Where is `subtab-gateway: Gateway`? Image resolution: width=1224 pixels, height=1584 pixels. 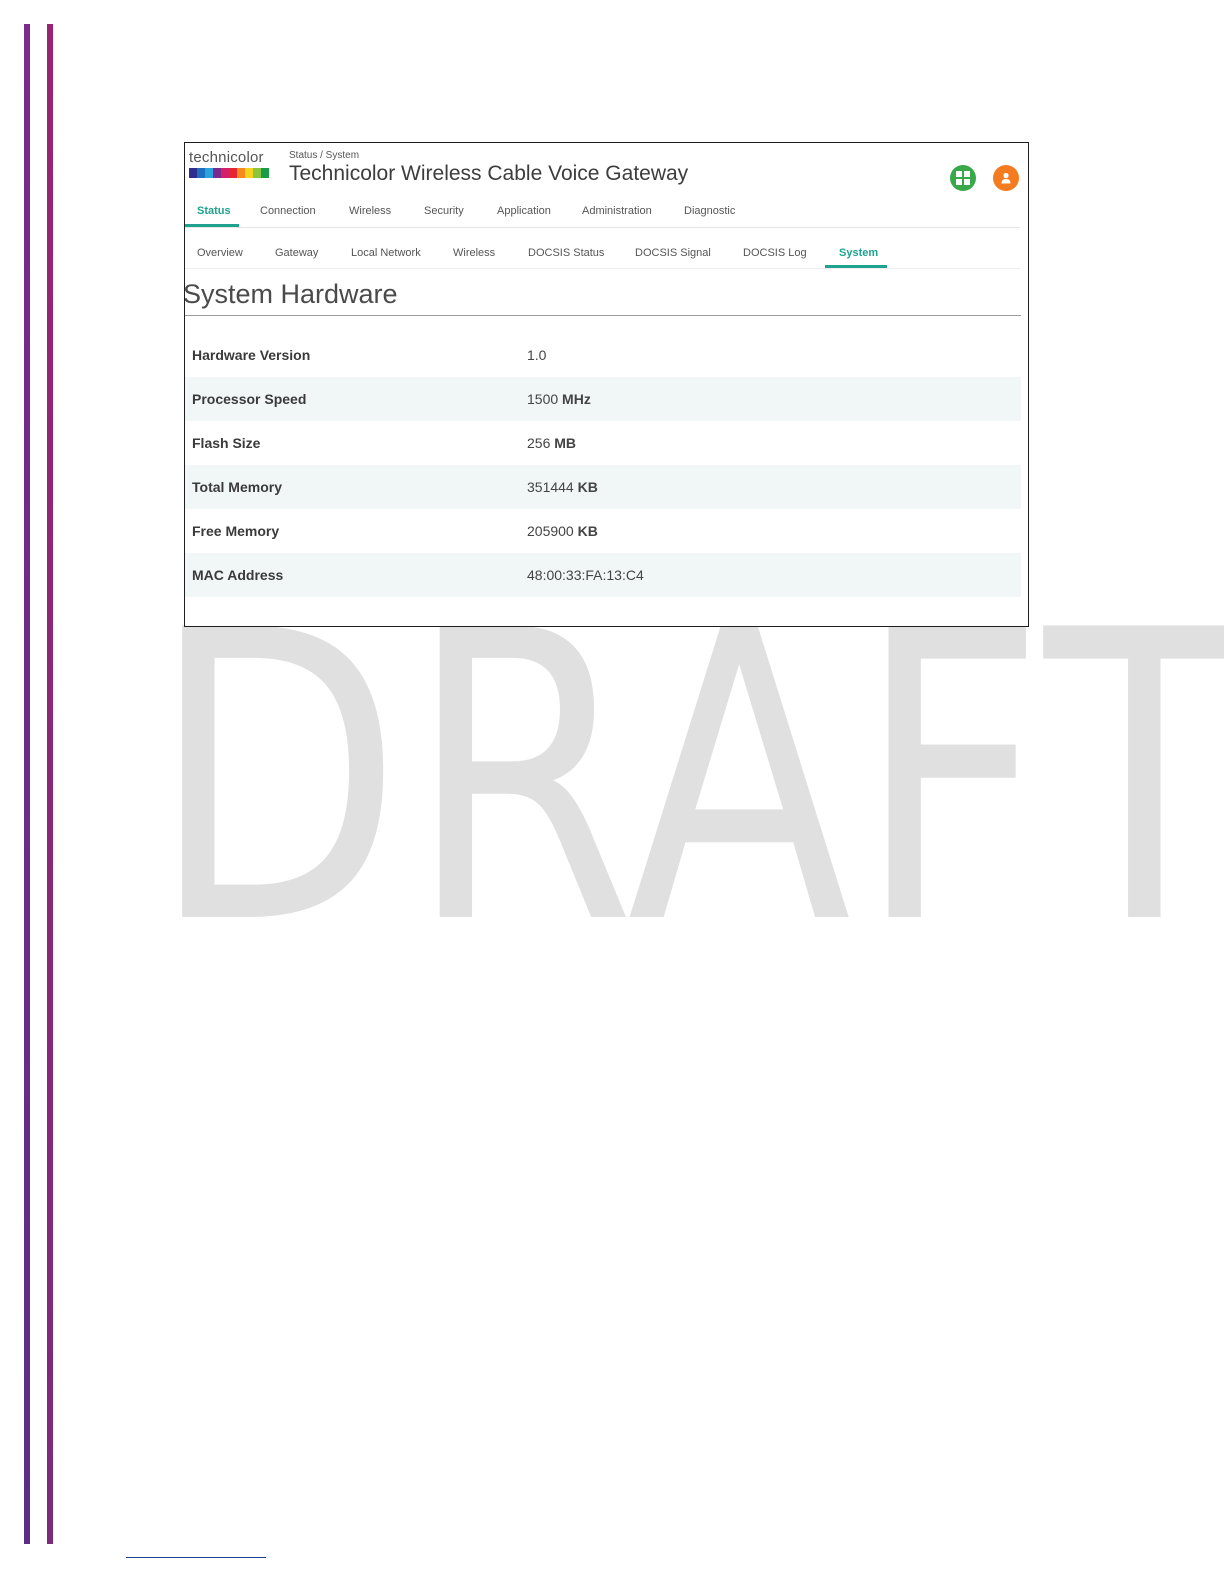 subtab-gateway: Gateway is located at coordinates (296, 253).